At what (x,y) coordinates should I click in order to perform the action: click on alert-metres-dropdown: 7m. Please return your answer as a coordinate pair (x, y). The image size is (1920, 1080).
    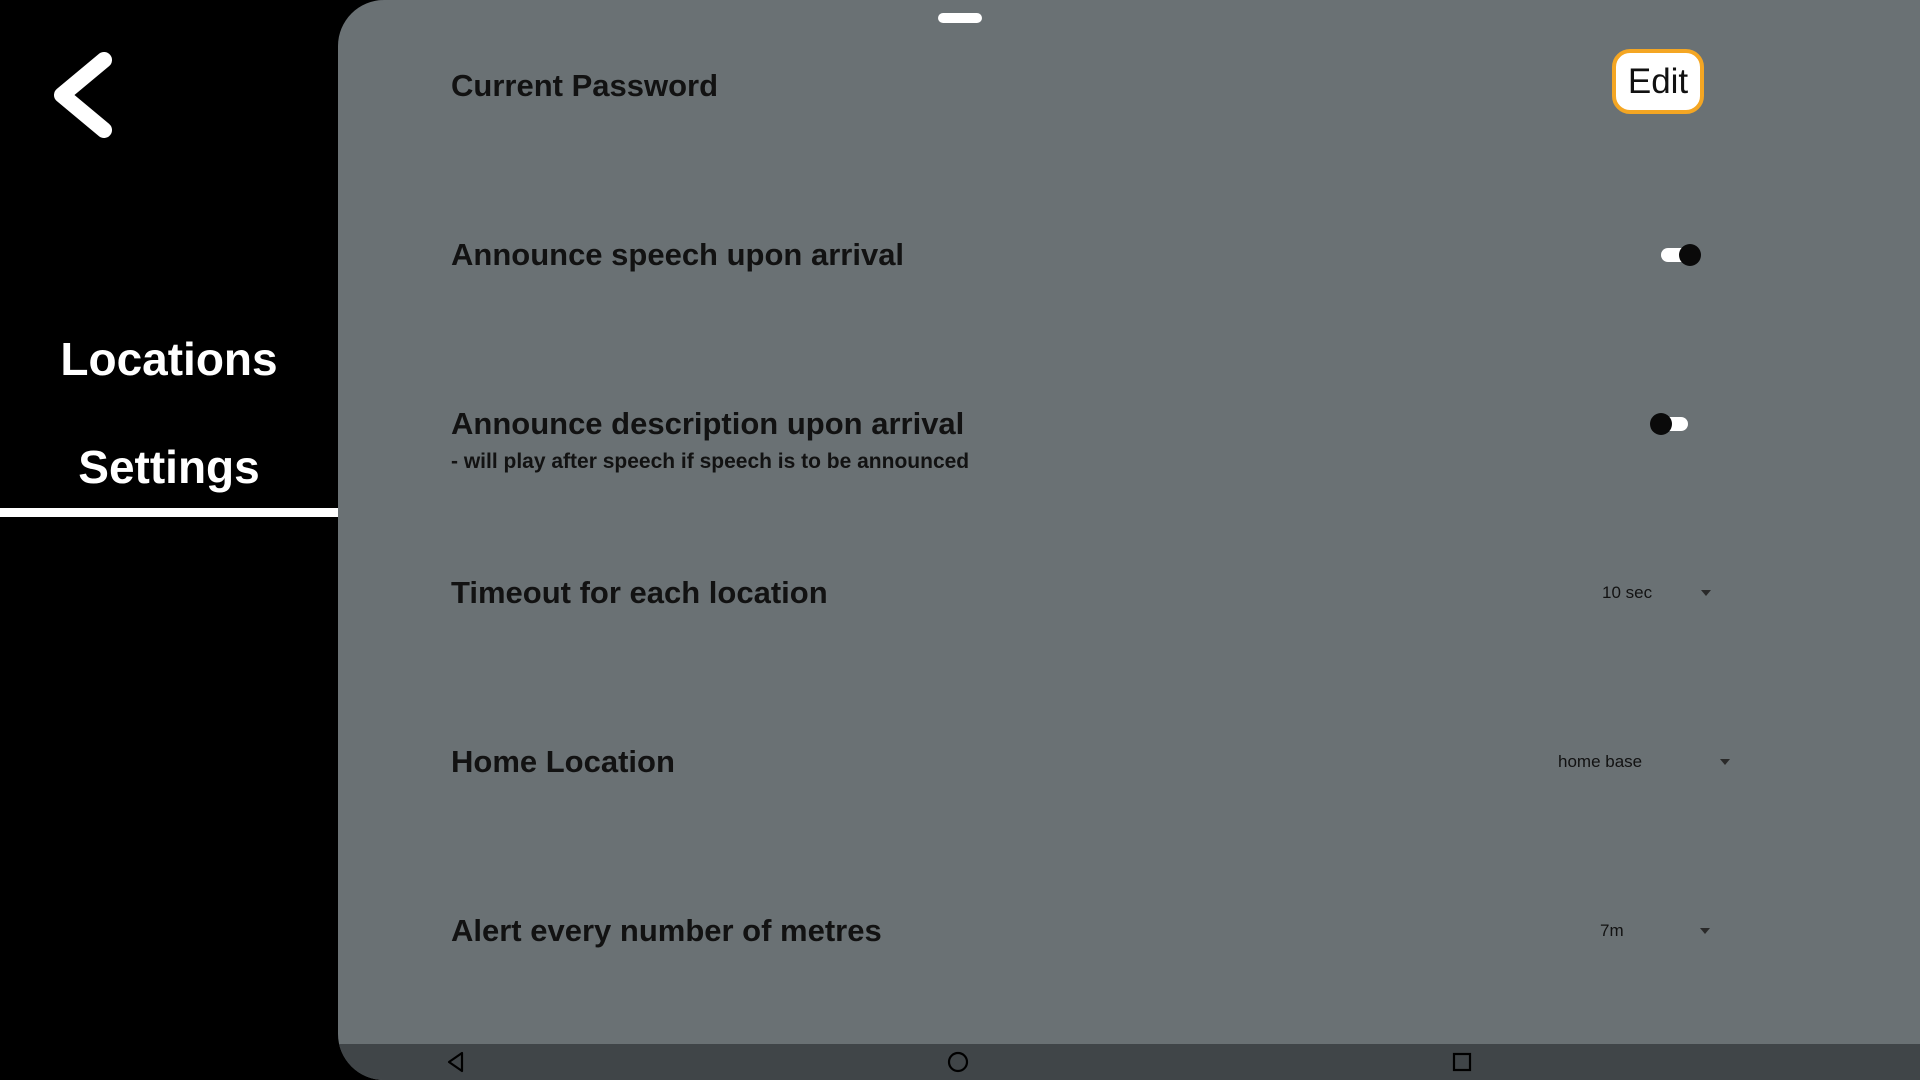
    Looking at the image, I should click on (1656, 931).